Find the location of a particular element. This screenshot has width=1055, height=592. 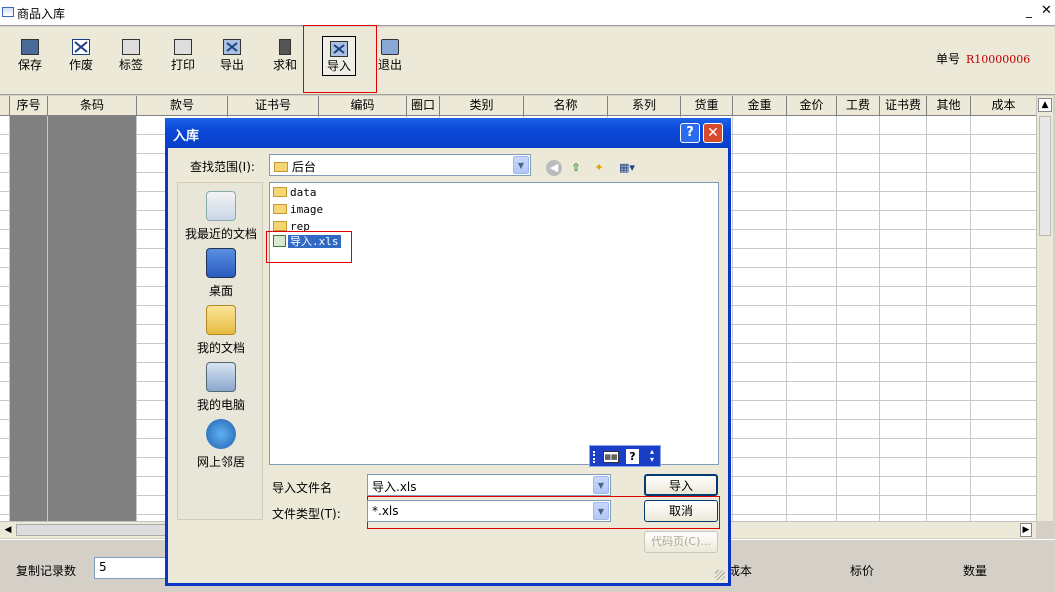

col-header-category: 类别 is located at coordinates (482, 106).